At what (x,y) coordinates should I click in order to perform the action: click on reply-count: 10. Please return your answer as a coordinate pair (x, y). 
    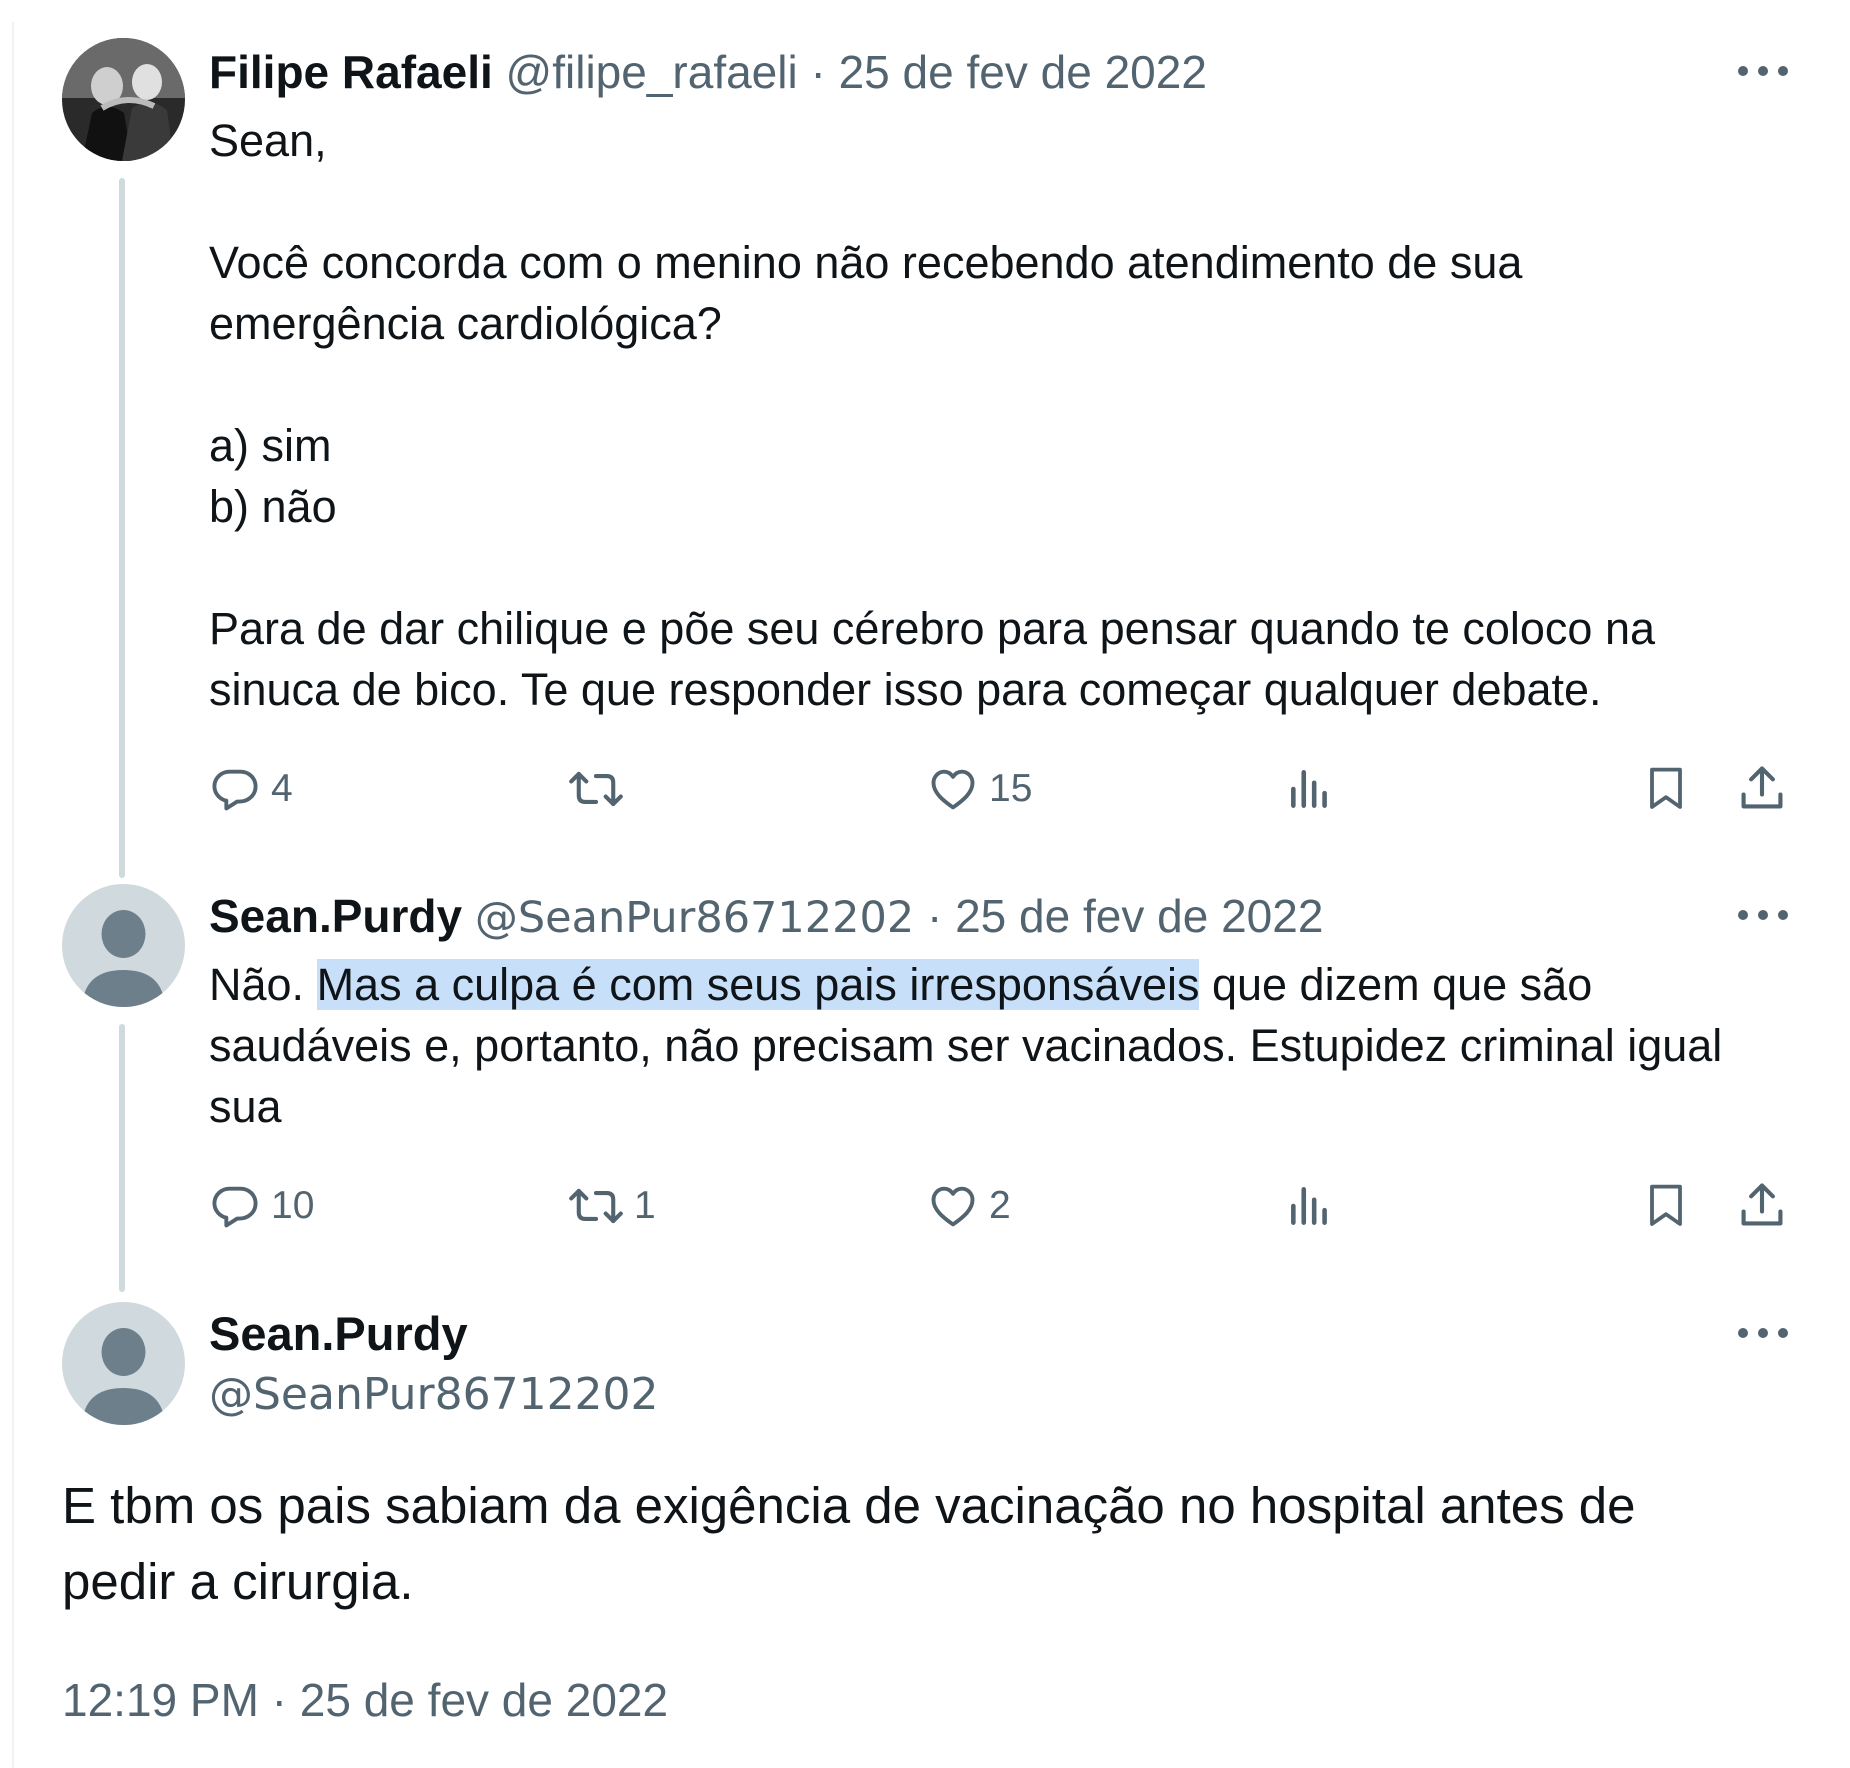
    Looking at the image, I should click on (293, 1205).